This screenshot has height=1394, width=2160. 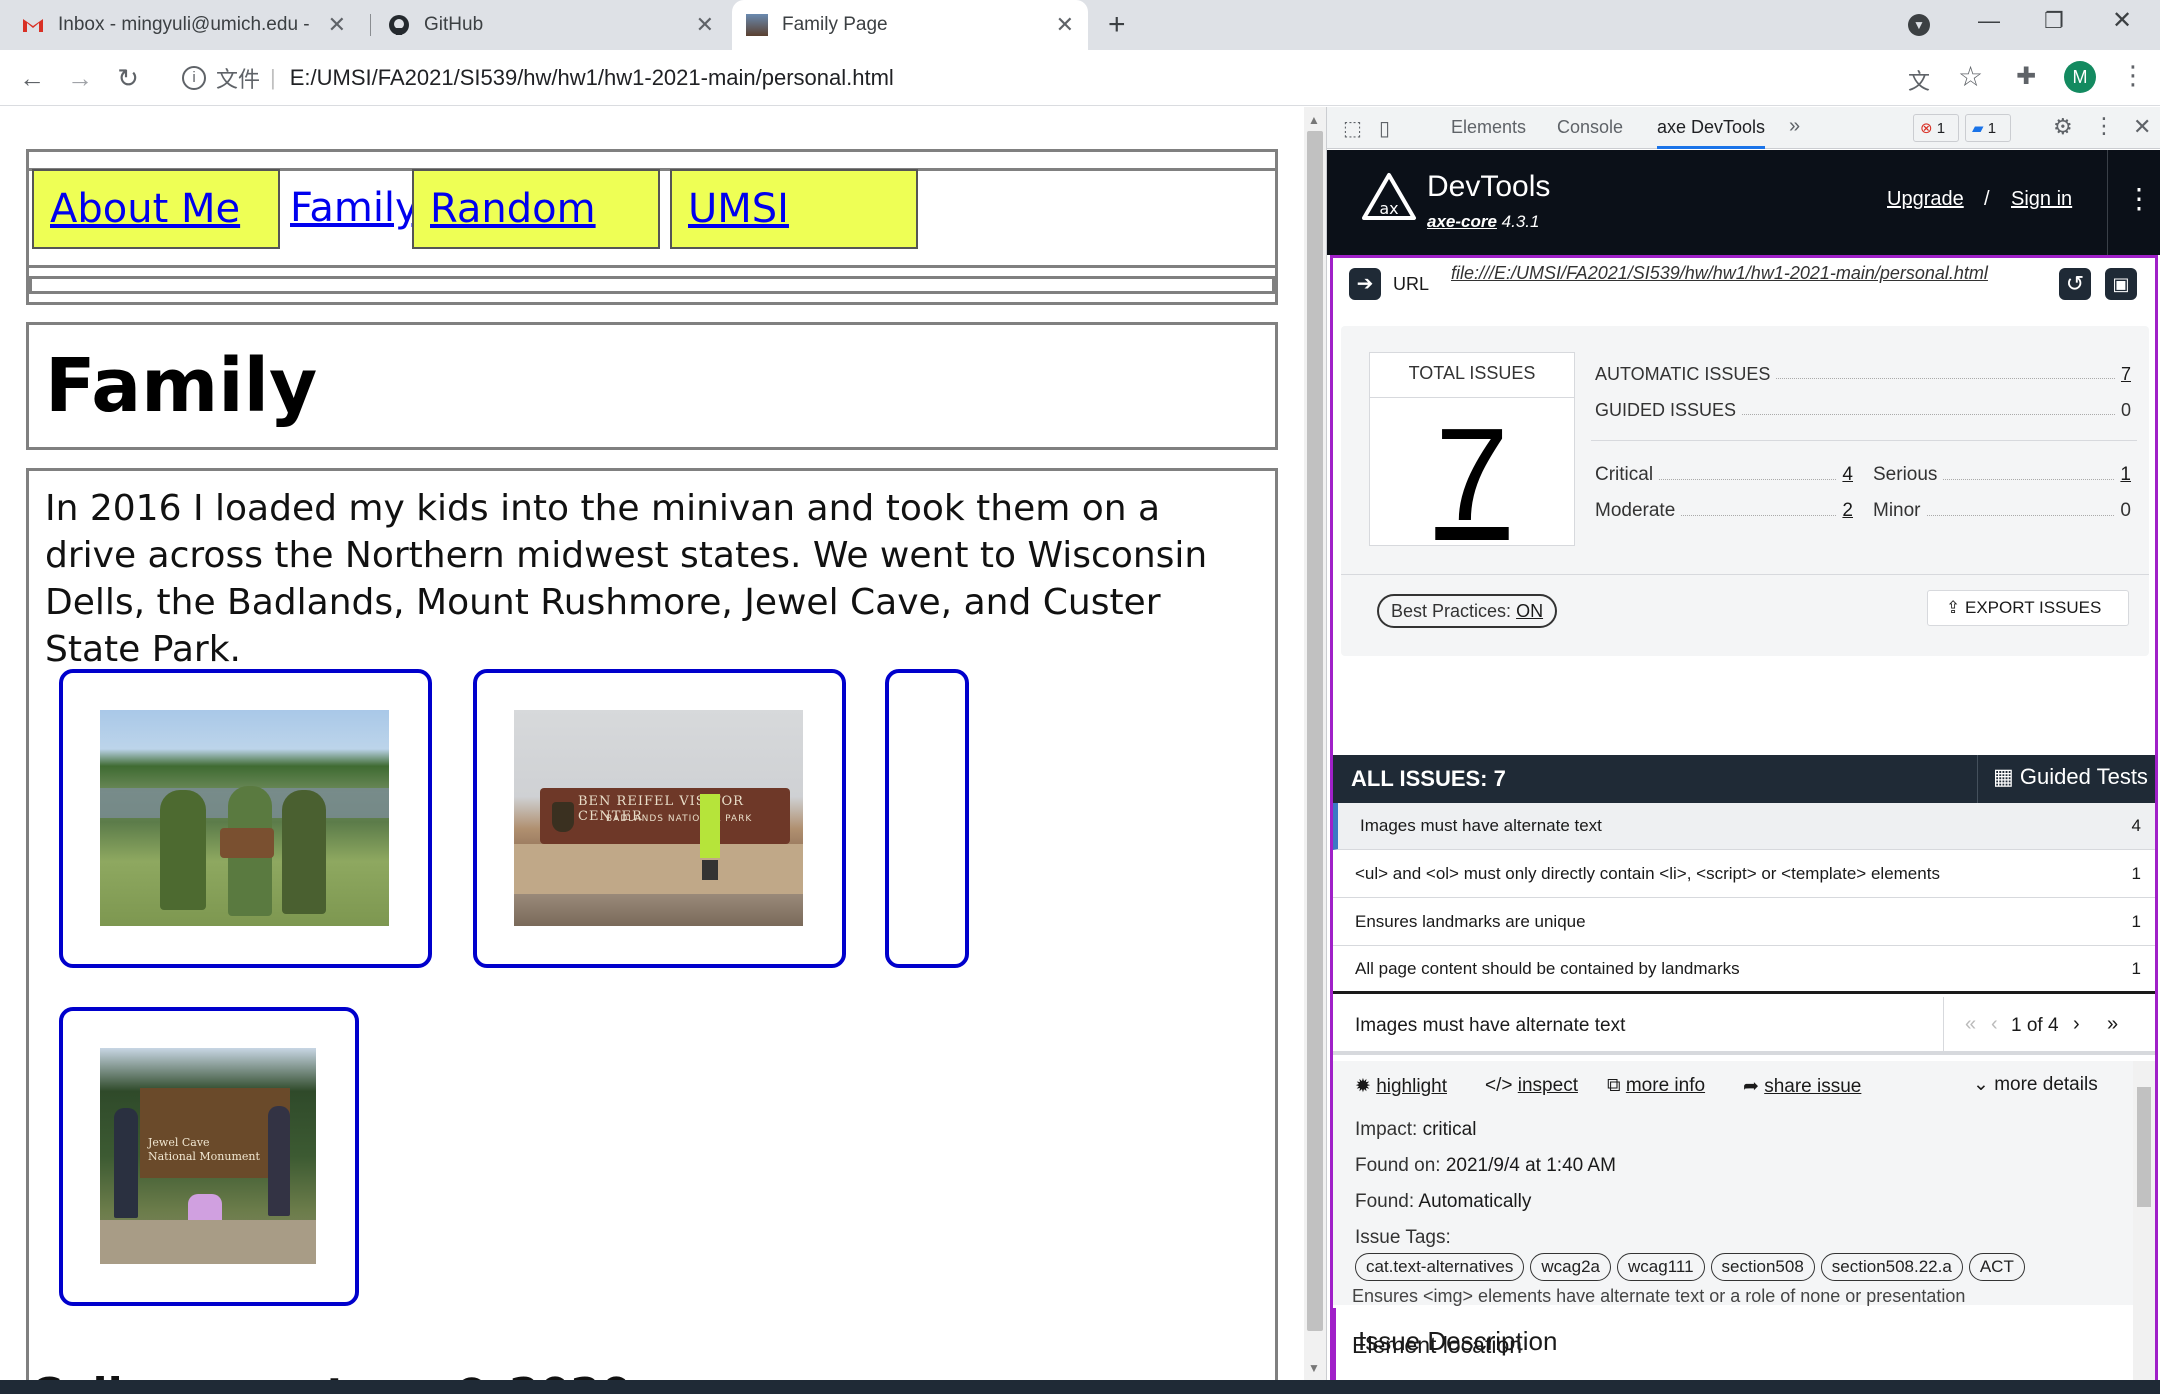 What do you see at coordinates (2122, 20) in the screenshot?
I see `close-window-icon: ✕` at bounding box center [2122, 20].